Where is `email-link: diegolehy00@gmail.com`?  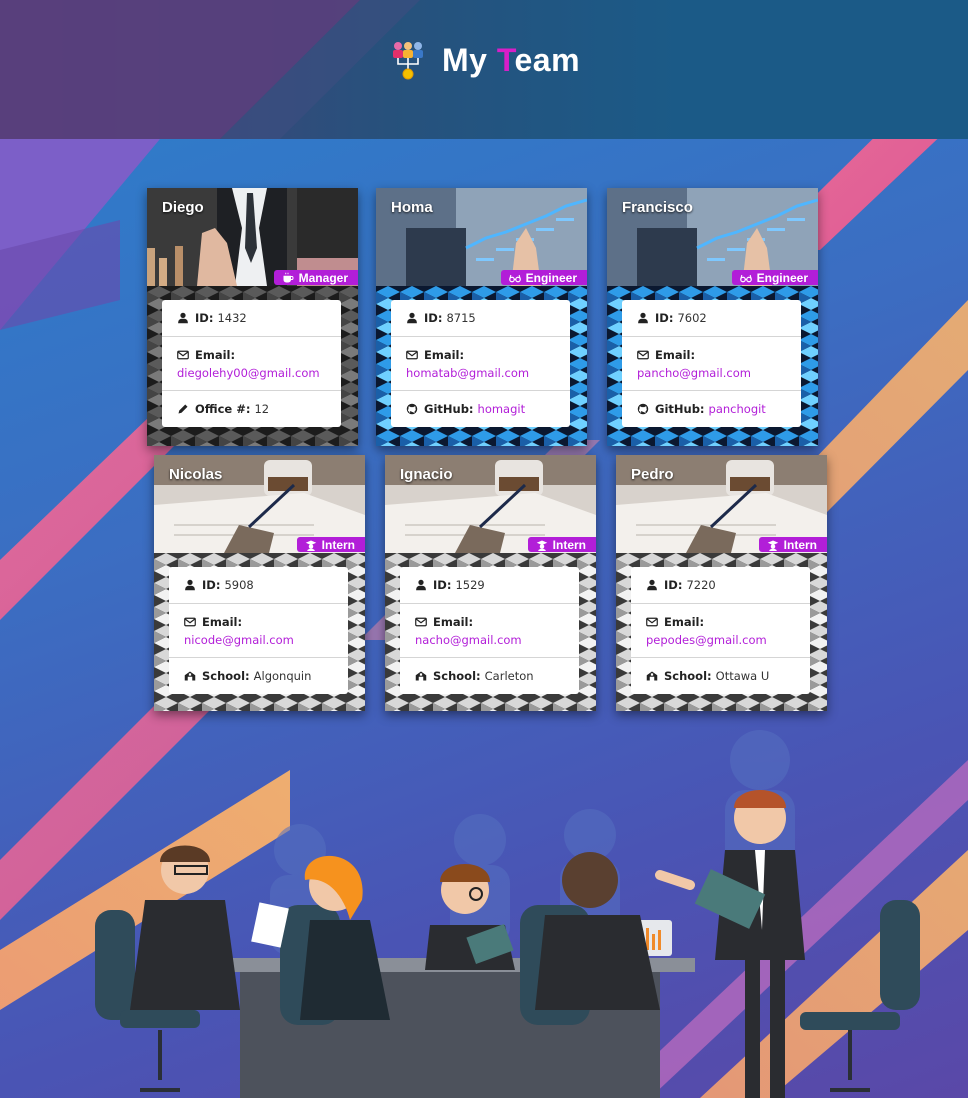 email-link: diegolehy00@gmail.com is located at coordinates (248, 373).